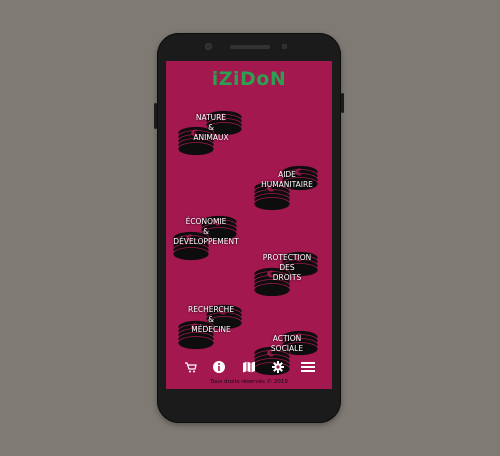 This screenshot has width=500, height=456. What do you see at coordinates (287, 267) in the screenshot?
I see `category-label: PROTECTION DES DROITS` at bounding box center [287, 267].